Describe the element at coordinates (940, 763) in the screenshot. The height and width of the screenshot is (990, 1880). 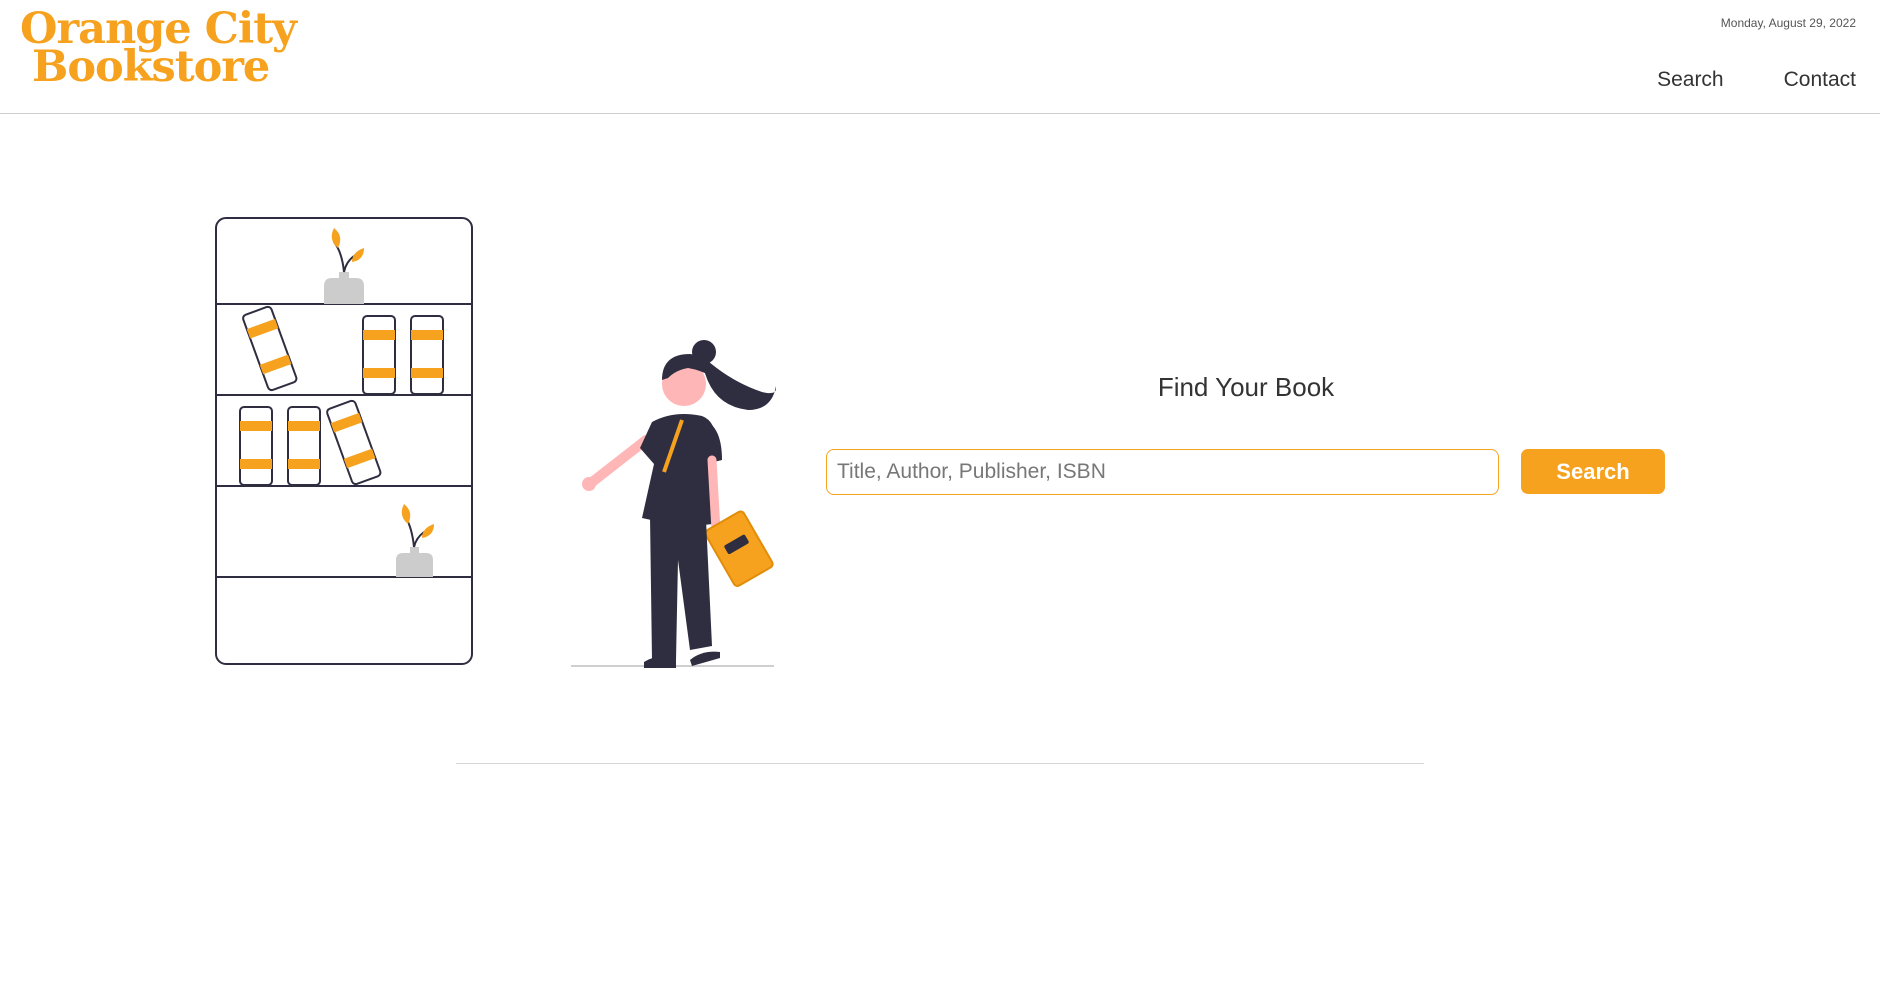
I see `content-divider` at that location.